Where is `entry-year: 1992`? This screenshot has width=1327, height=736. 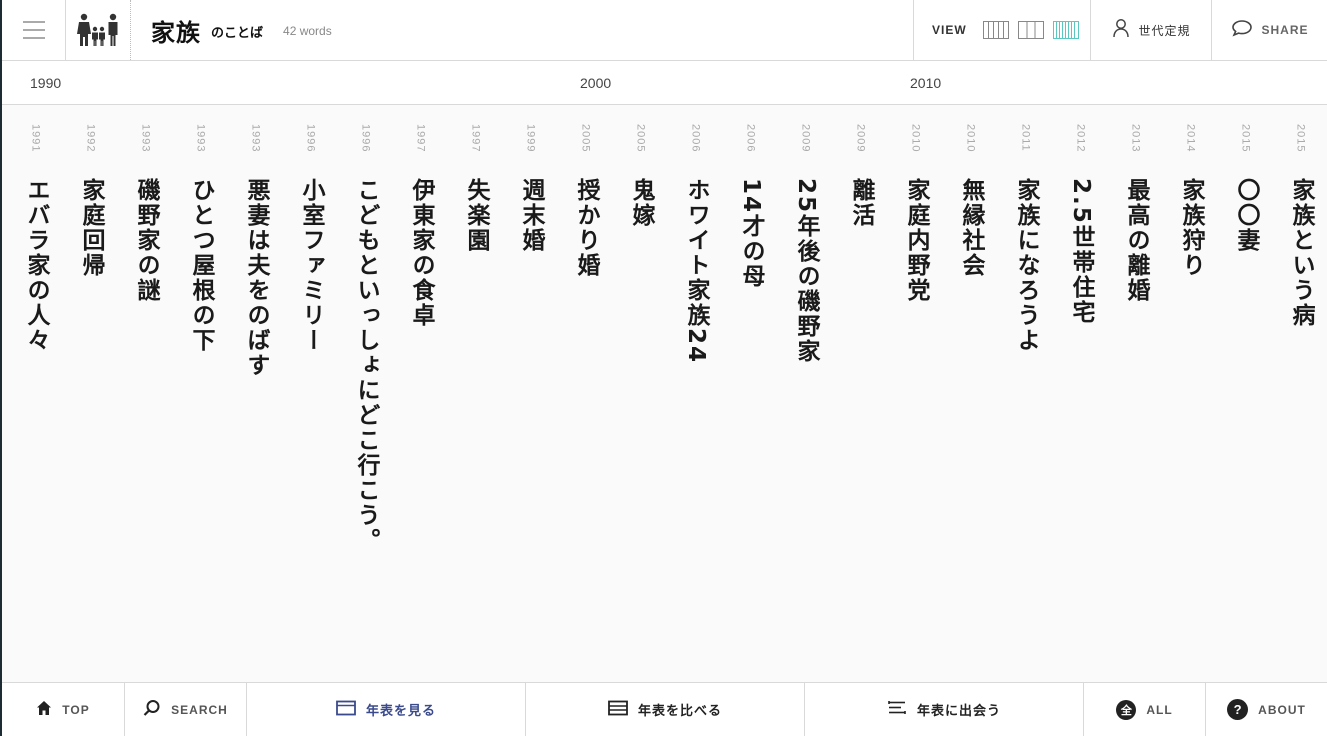
entry-year: 1992 is located at coordinates (90, 138).